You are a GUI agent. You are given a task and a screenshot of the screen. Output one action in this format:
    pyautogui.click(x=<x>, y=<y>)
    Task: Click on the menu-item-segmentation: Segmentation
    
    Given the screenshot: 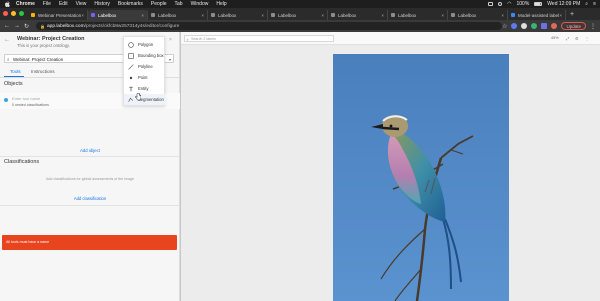 What is the action you would take?
    pyautogui.click(x=145, y=99)
    